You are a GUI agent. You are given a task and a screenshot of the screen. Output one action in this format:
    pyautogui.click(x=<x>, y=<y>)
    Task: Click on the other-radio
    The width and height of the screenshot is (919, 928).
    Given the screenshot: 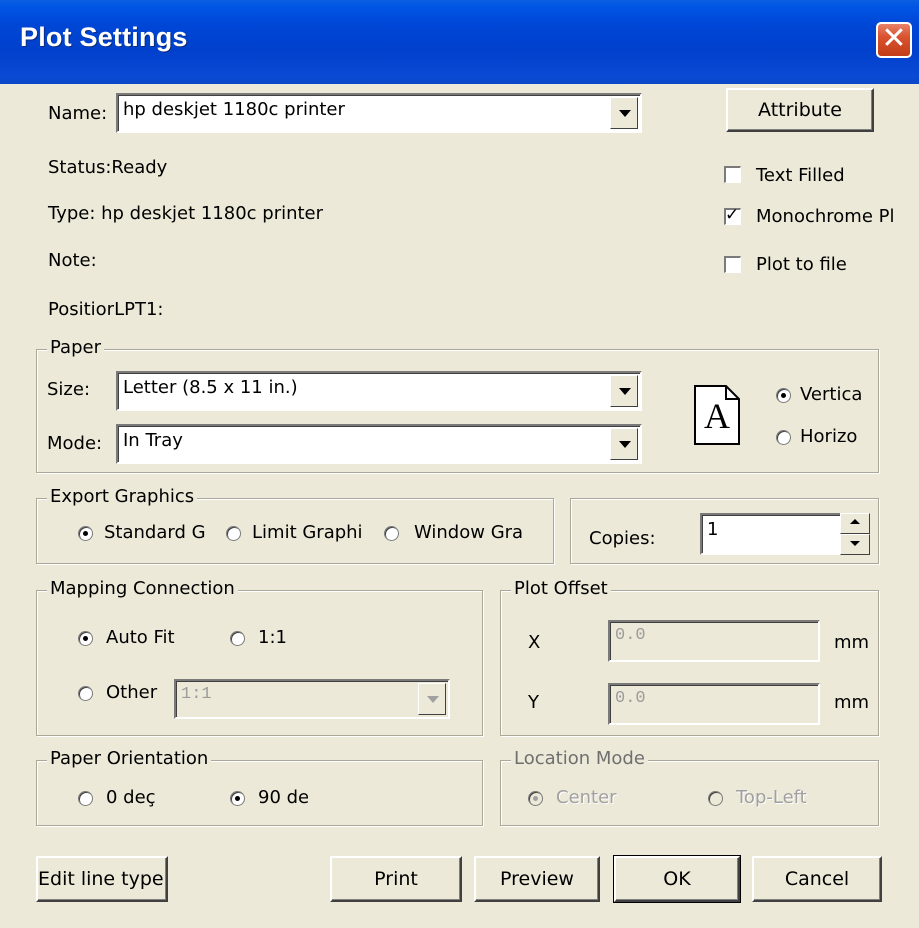 What is the action you would take?
    pyautogui.click(x=85, y=693)
    